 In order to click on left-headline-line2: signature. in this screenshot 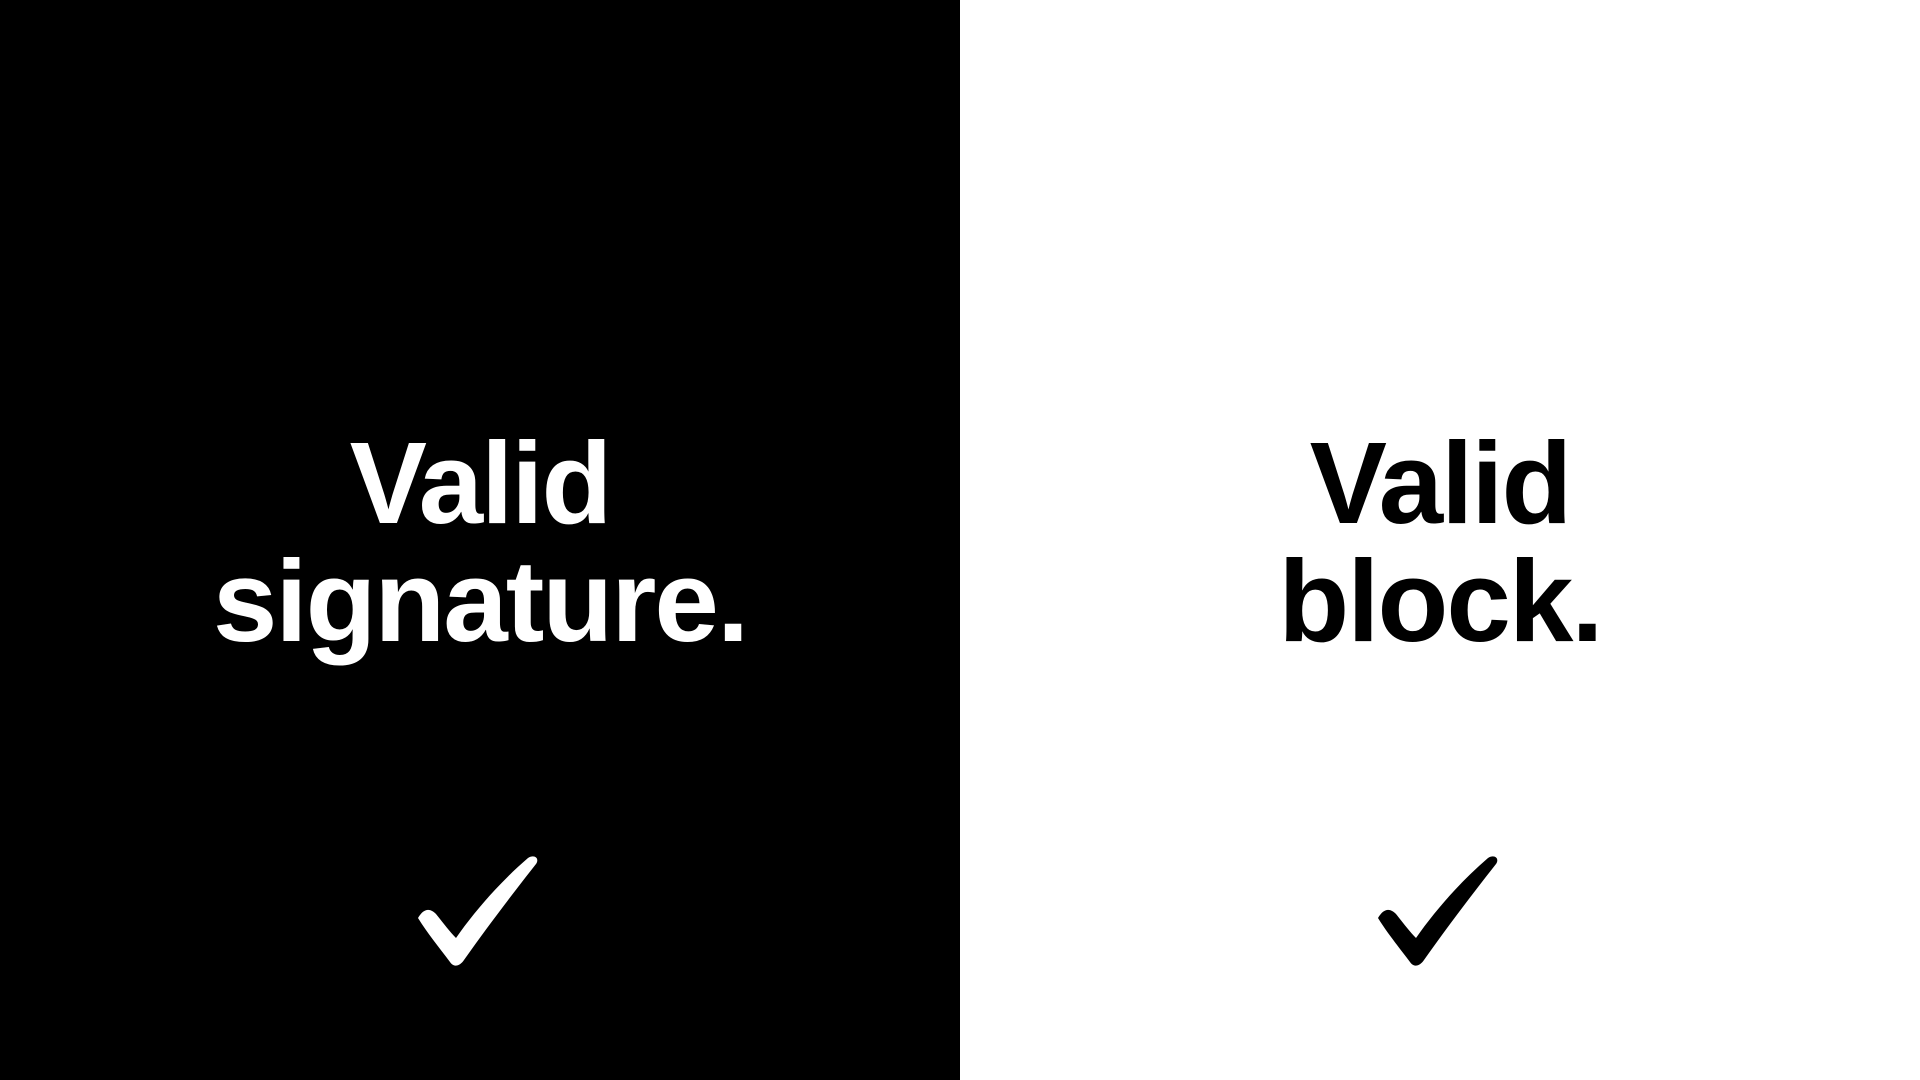, I will do `click(480, 601)`.